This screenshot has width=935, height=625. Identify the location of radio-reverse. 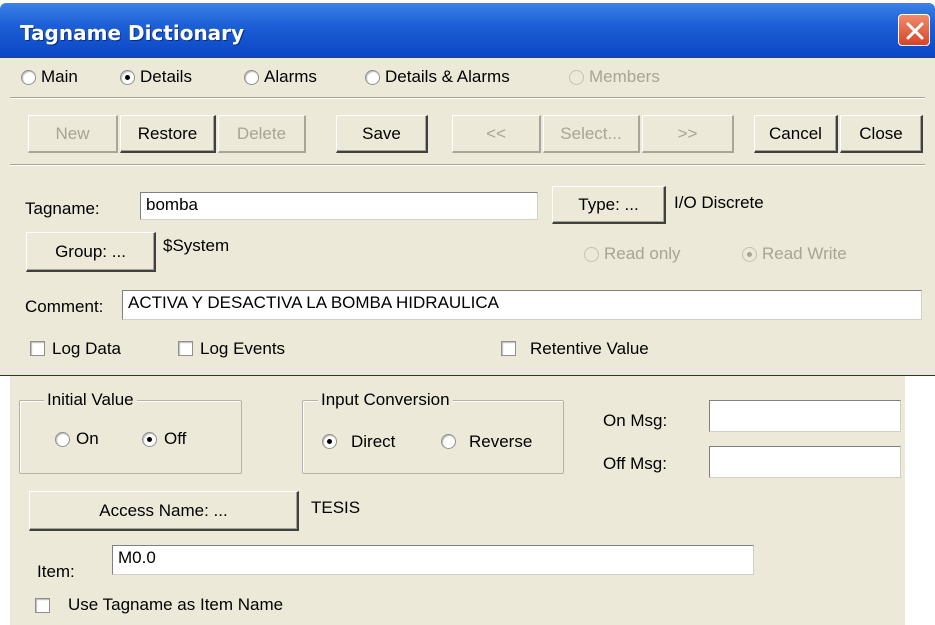
(448, 441).